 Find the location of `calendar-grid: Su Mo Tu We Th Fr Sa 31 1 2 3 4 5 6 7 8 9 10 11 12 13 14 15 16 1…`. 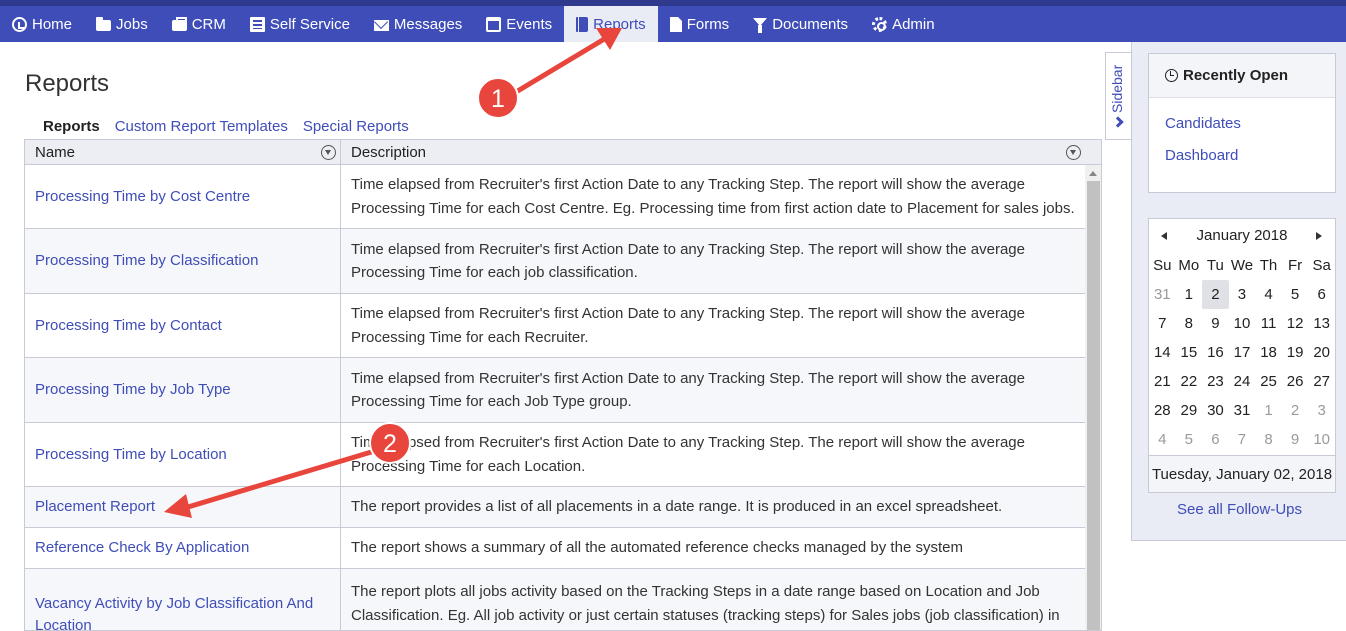

calendar-grid: Su Mo Tu We Th Fr Sa 31 1 2 3 4 5 6 7 8 9 10 11 12 13 14 15 16 1… is located at coordinates (1242, 352).